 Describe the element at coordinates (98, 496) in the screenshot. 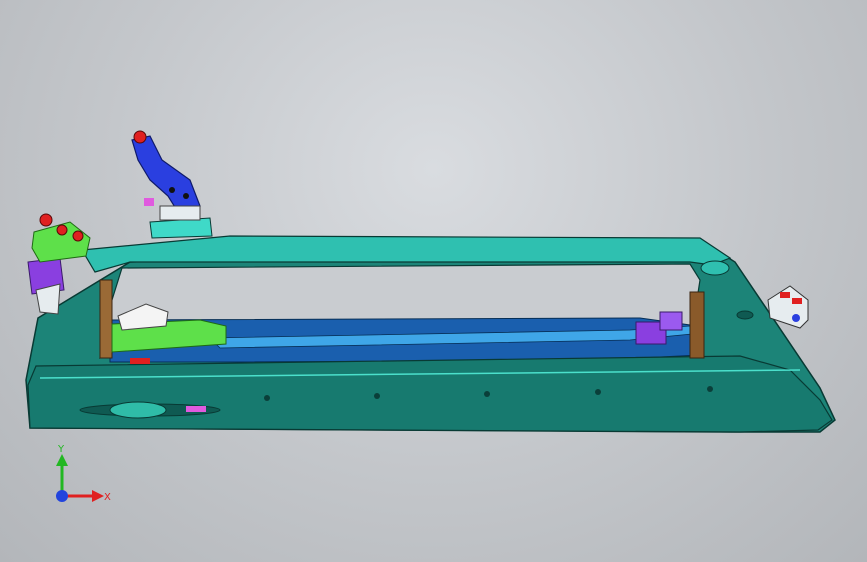

I see `x-axis-arrow-icon` at that location.